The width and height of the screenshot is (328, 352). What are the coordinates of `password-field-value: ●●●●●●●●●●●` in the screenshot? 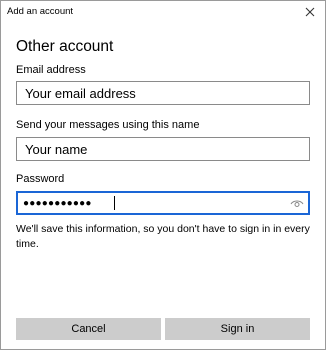 It's located at (57, 203).